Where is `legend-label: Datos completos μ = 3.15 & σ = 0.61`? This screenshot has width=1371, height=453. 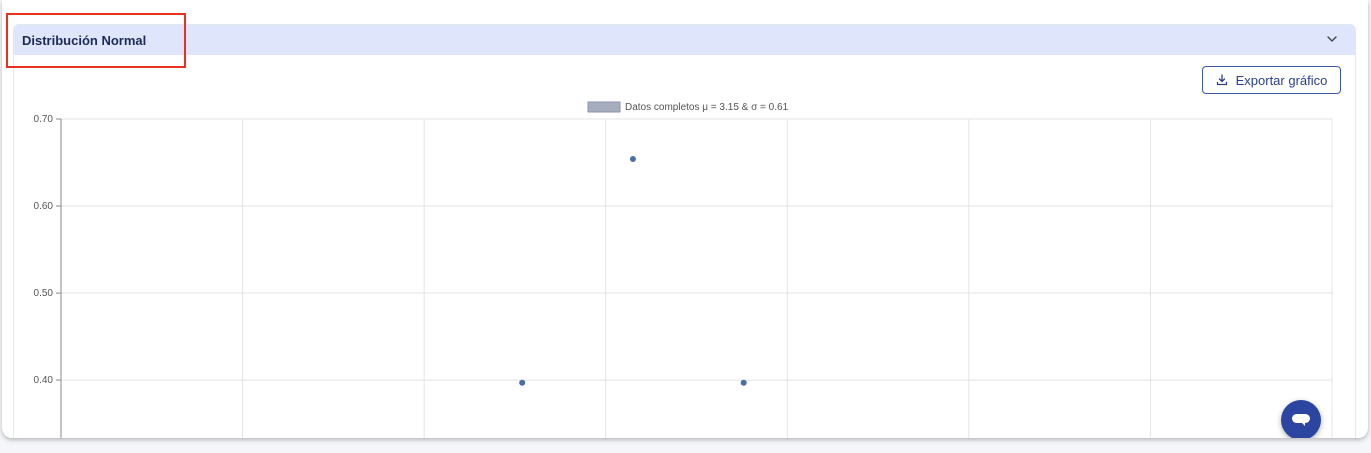
legend-label: Datos completos μ = 3.15 & σ = 0.61 is located at coordinates (707, 107).